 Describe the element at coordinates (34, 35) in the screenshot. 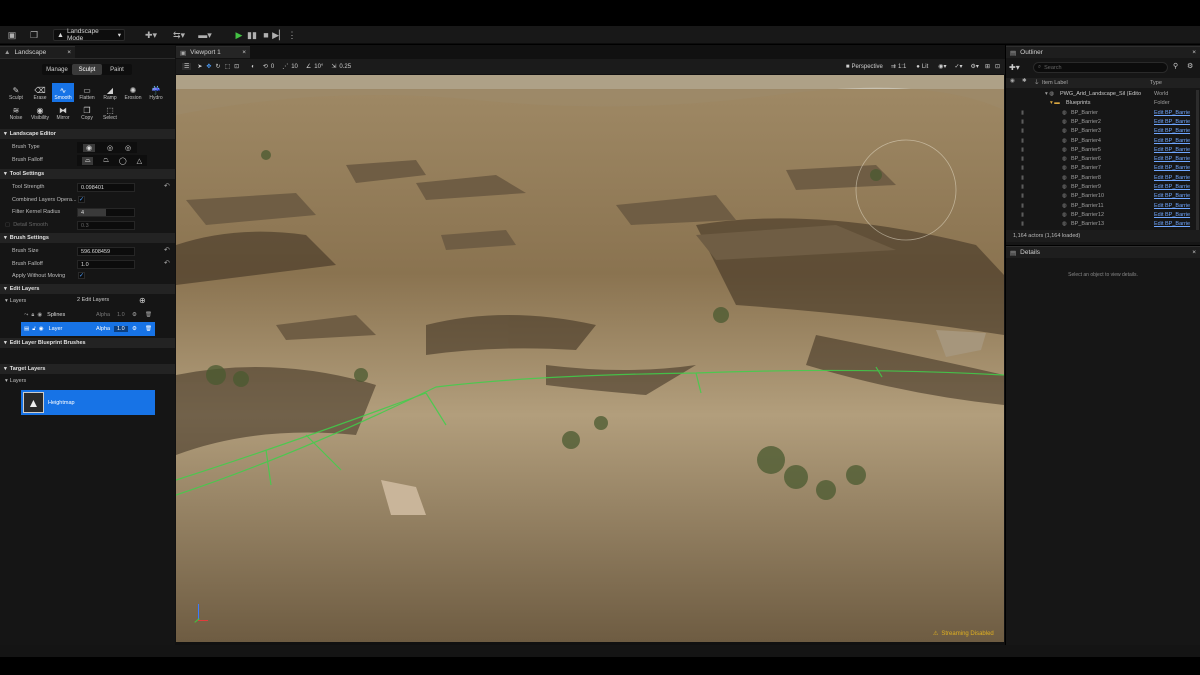

I see `content-icon: ❐` at that location.